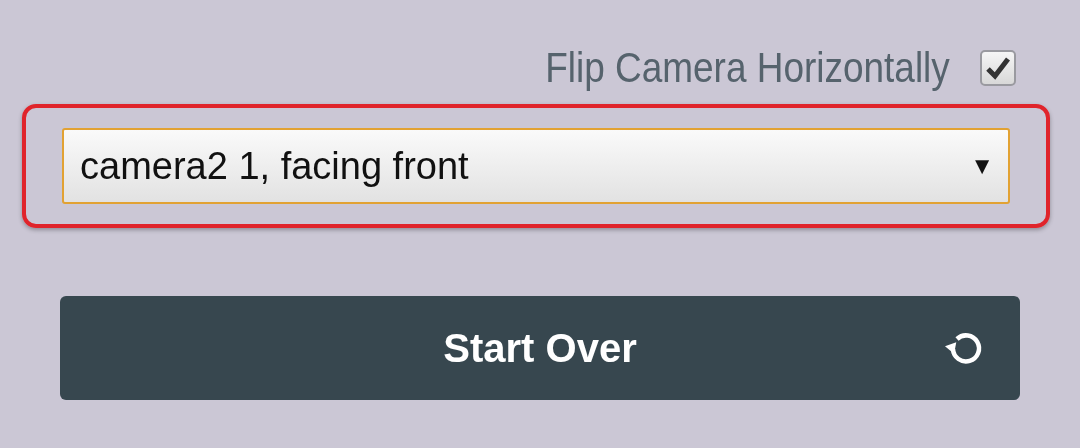  Describe the element at coordinates (747, 68) in the screenshot. I see `flip-camera-label: Flip Camera Horizontally` at that location.